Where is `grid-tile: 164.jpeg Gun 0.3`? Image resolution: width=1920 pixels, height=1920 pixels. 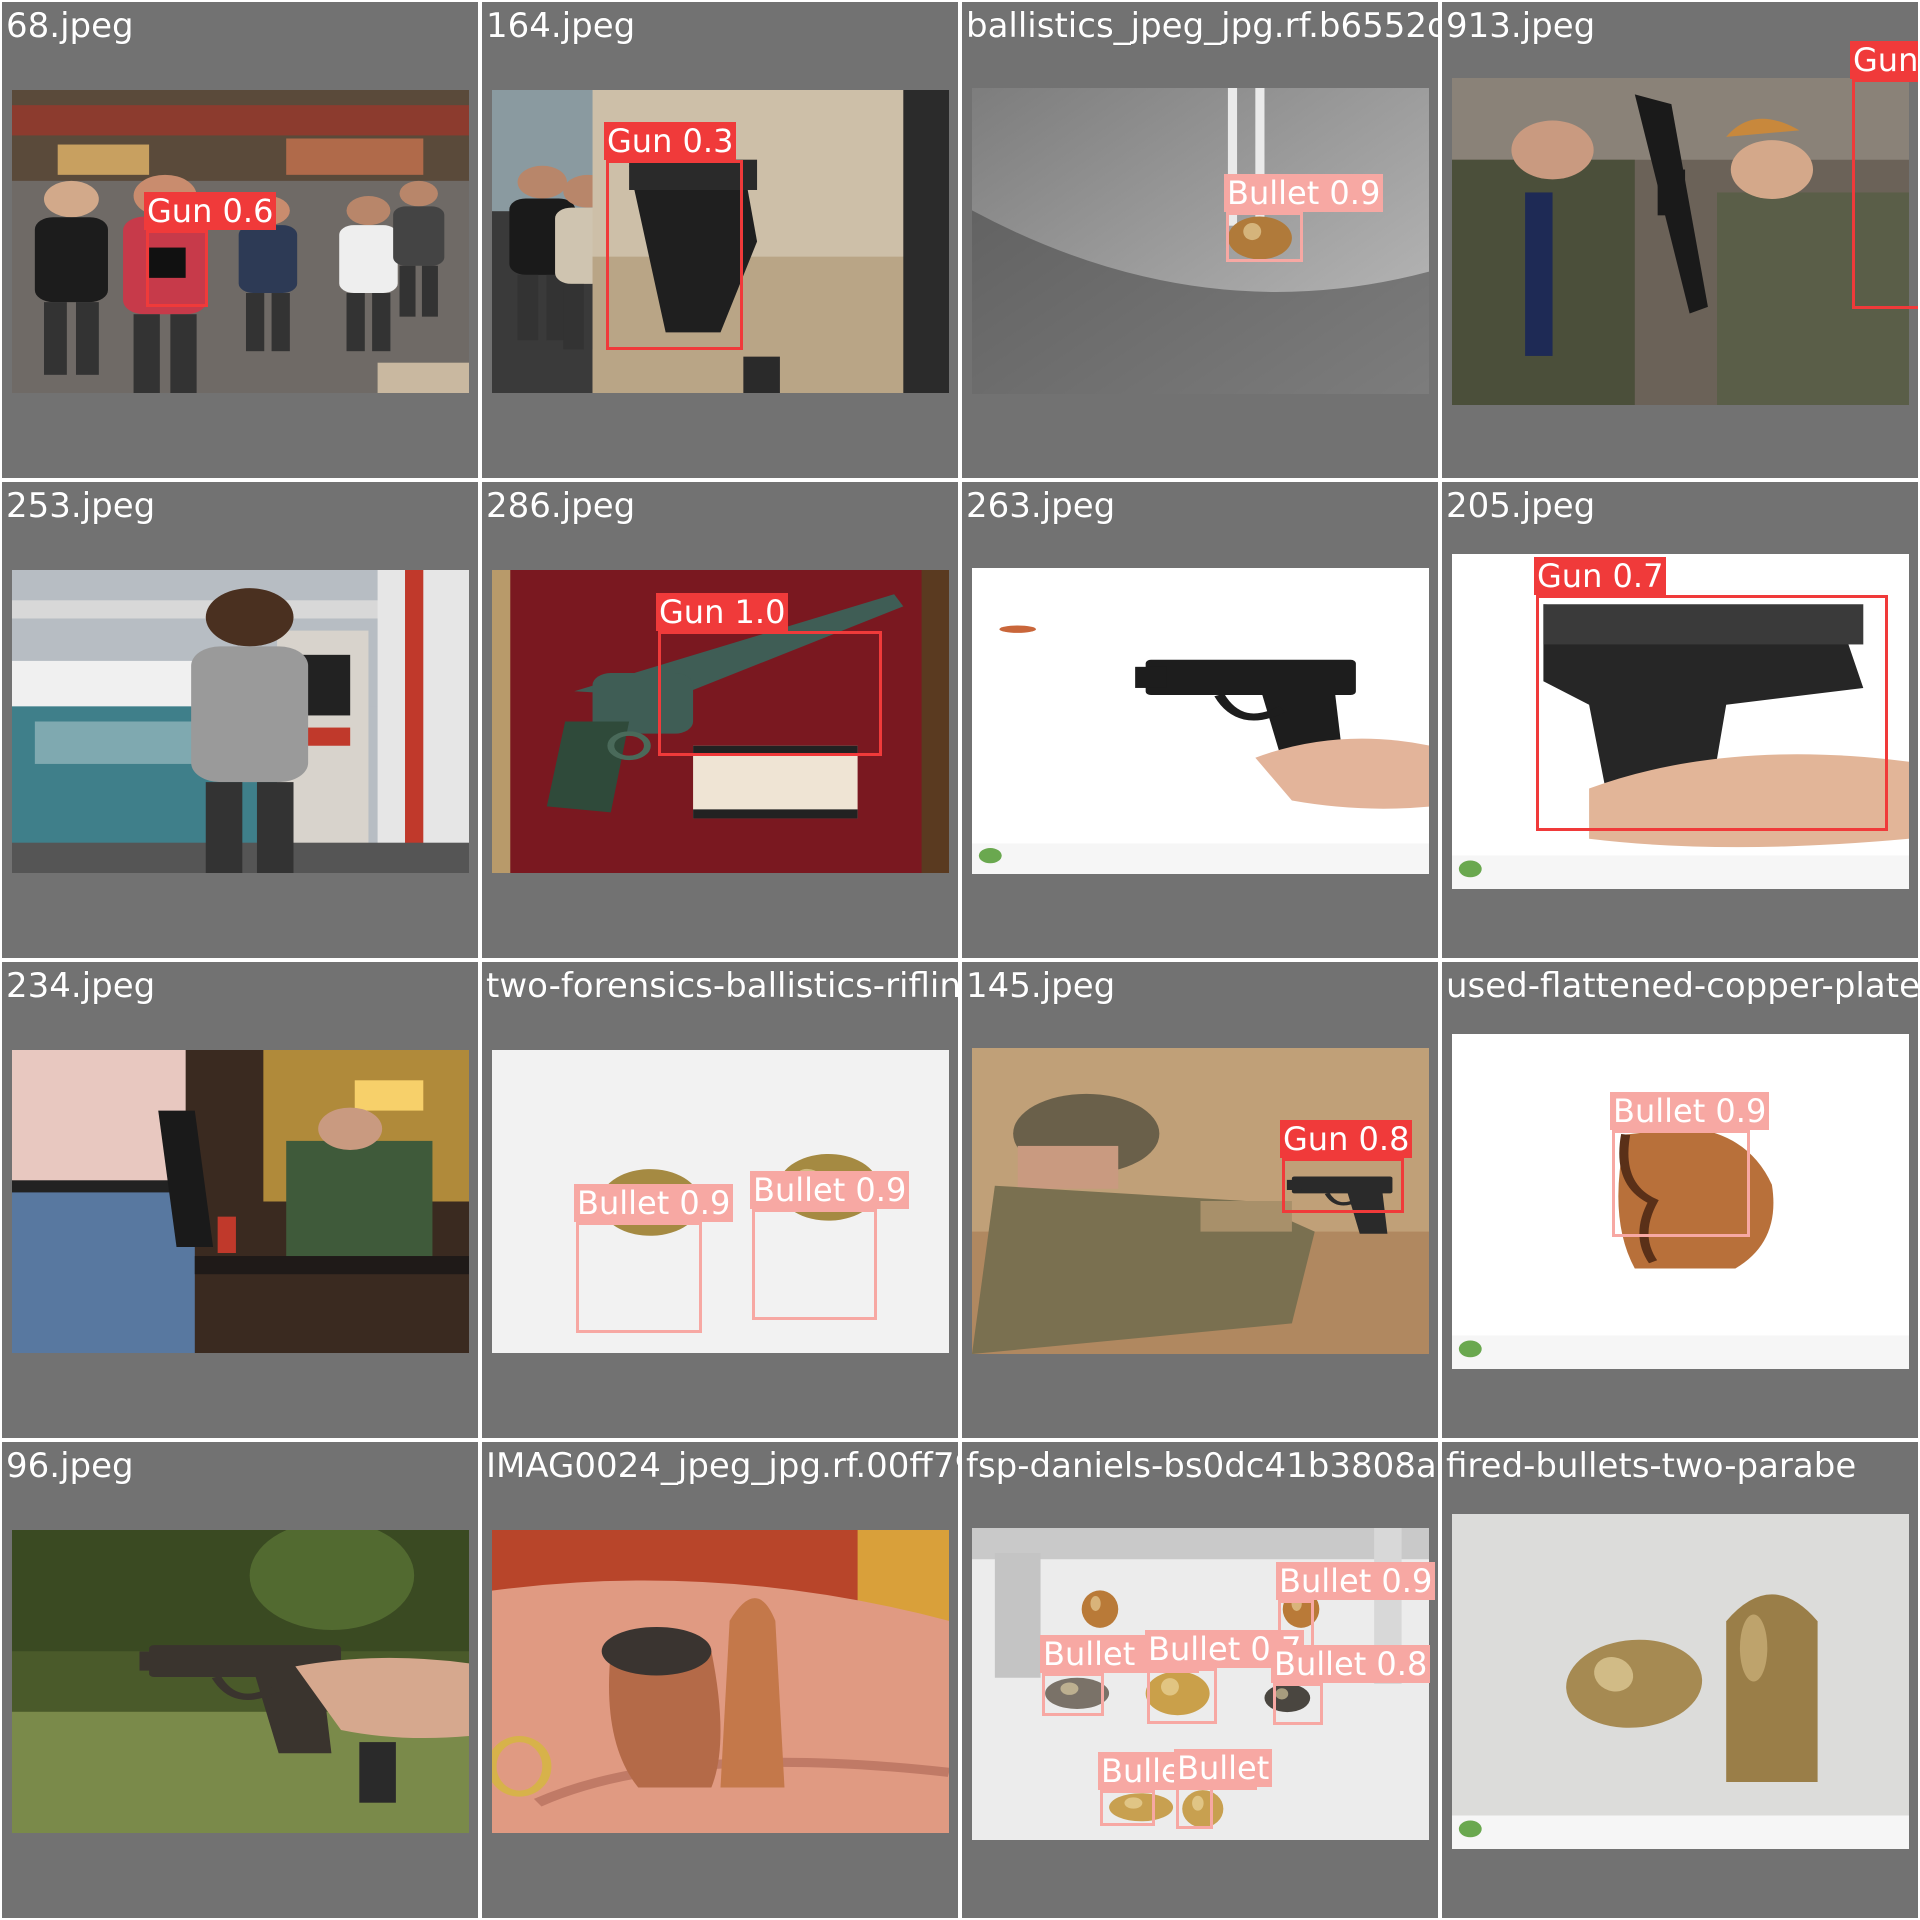 grid-tile: 164.jpeg Gun 0.3 is located at coordinates (720, 240).